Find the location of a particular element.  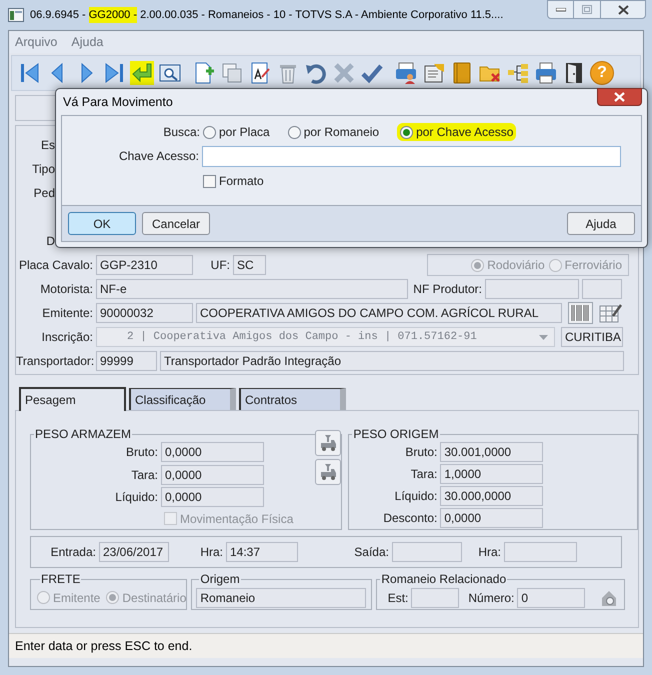

dialog-button: Ajuda is located at coordinates (601, 223).